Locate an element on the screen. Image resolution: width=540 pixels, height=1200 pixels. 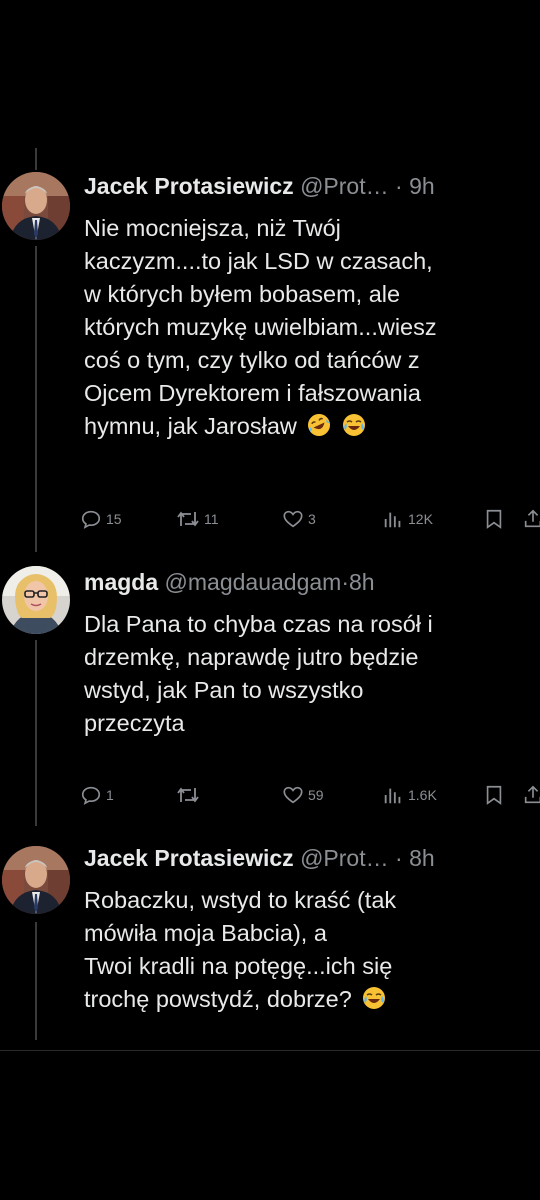
reply-count: 1 is located at coordinates (110, 795).